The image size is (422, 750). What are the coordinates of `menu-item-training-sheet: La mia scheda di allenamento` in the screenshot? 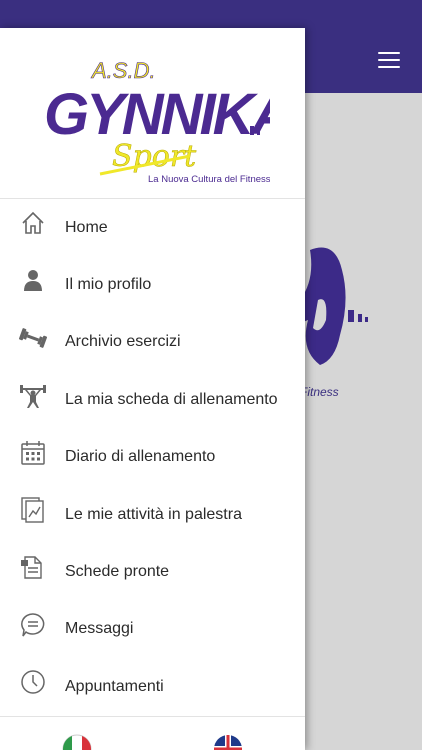 It's located at (152, 399).